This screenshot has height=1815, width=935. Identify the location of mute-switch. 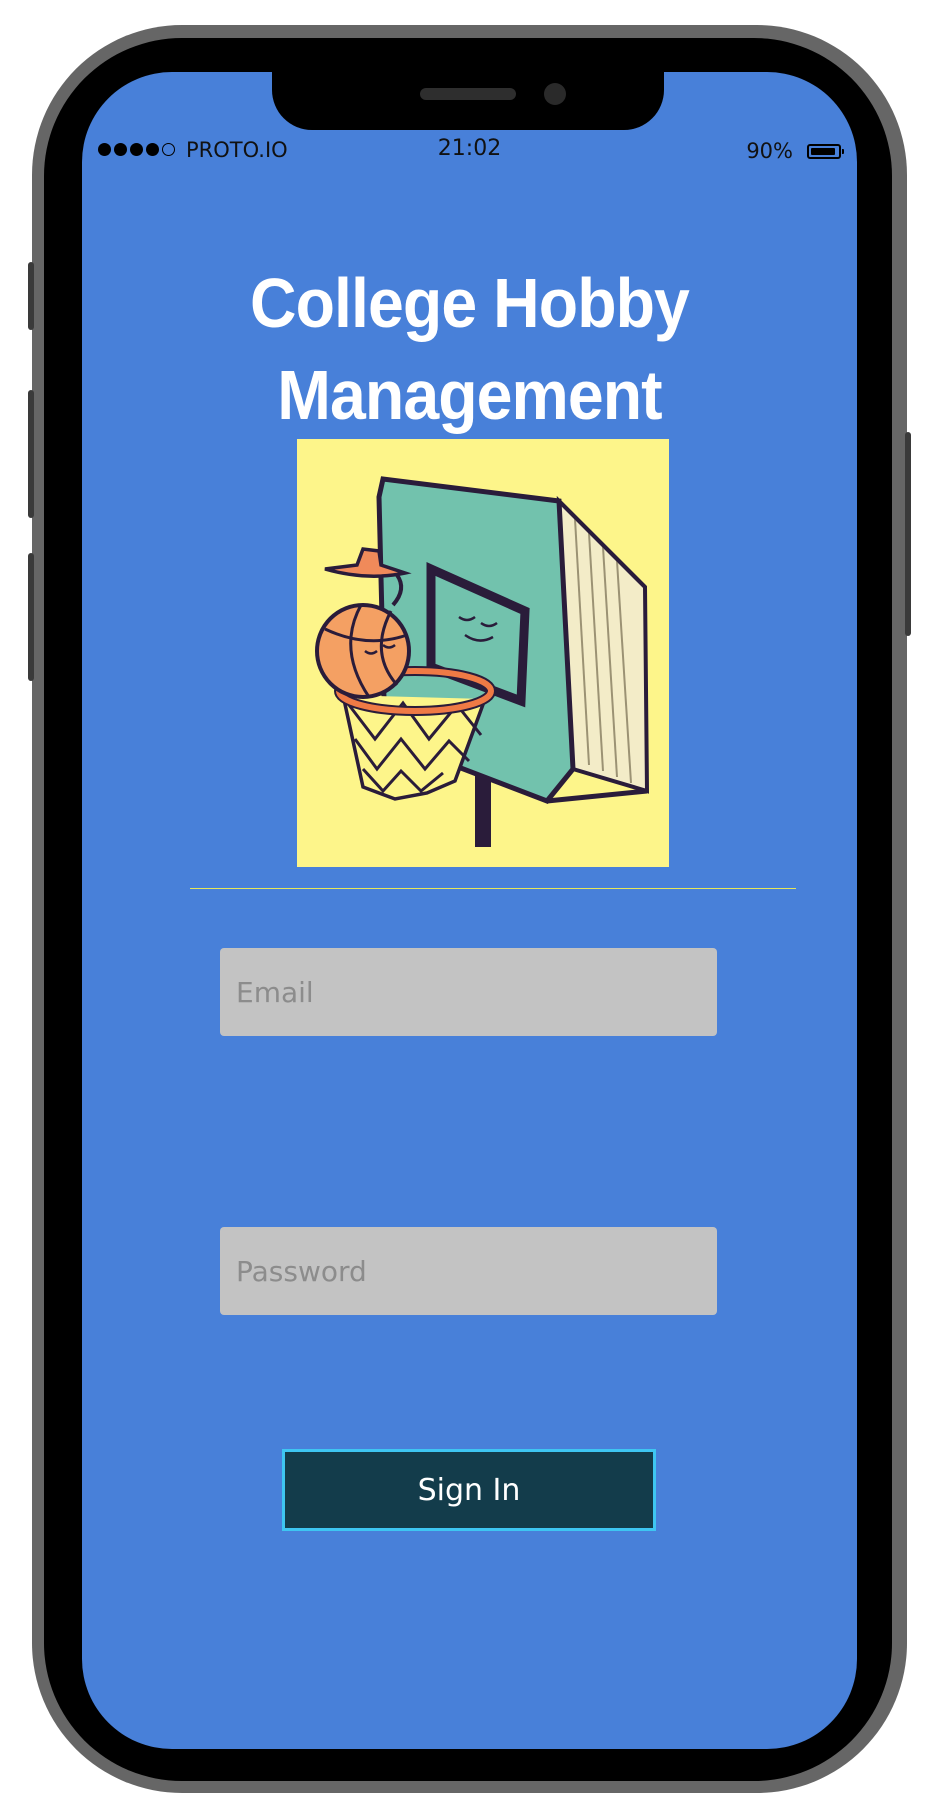
(31, 296).